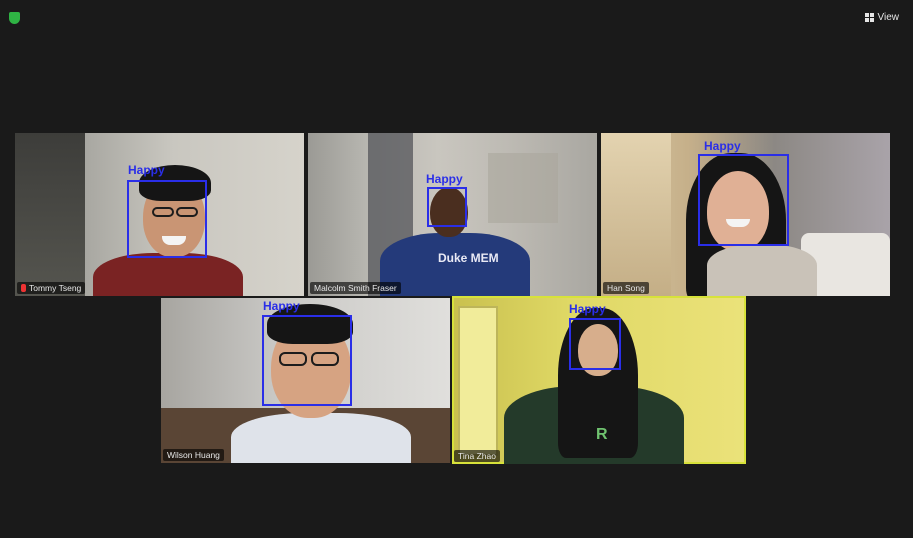 The image size is (913, 538). I want to click on video-tile-tommy-tseng: Happy Tommy Tseng, so click(159, 214).